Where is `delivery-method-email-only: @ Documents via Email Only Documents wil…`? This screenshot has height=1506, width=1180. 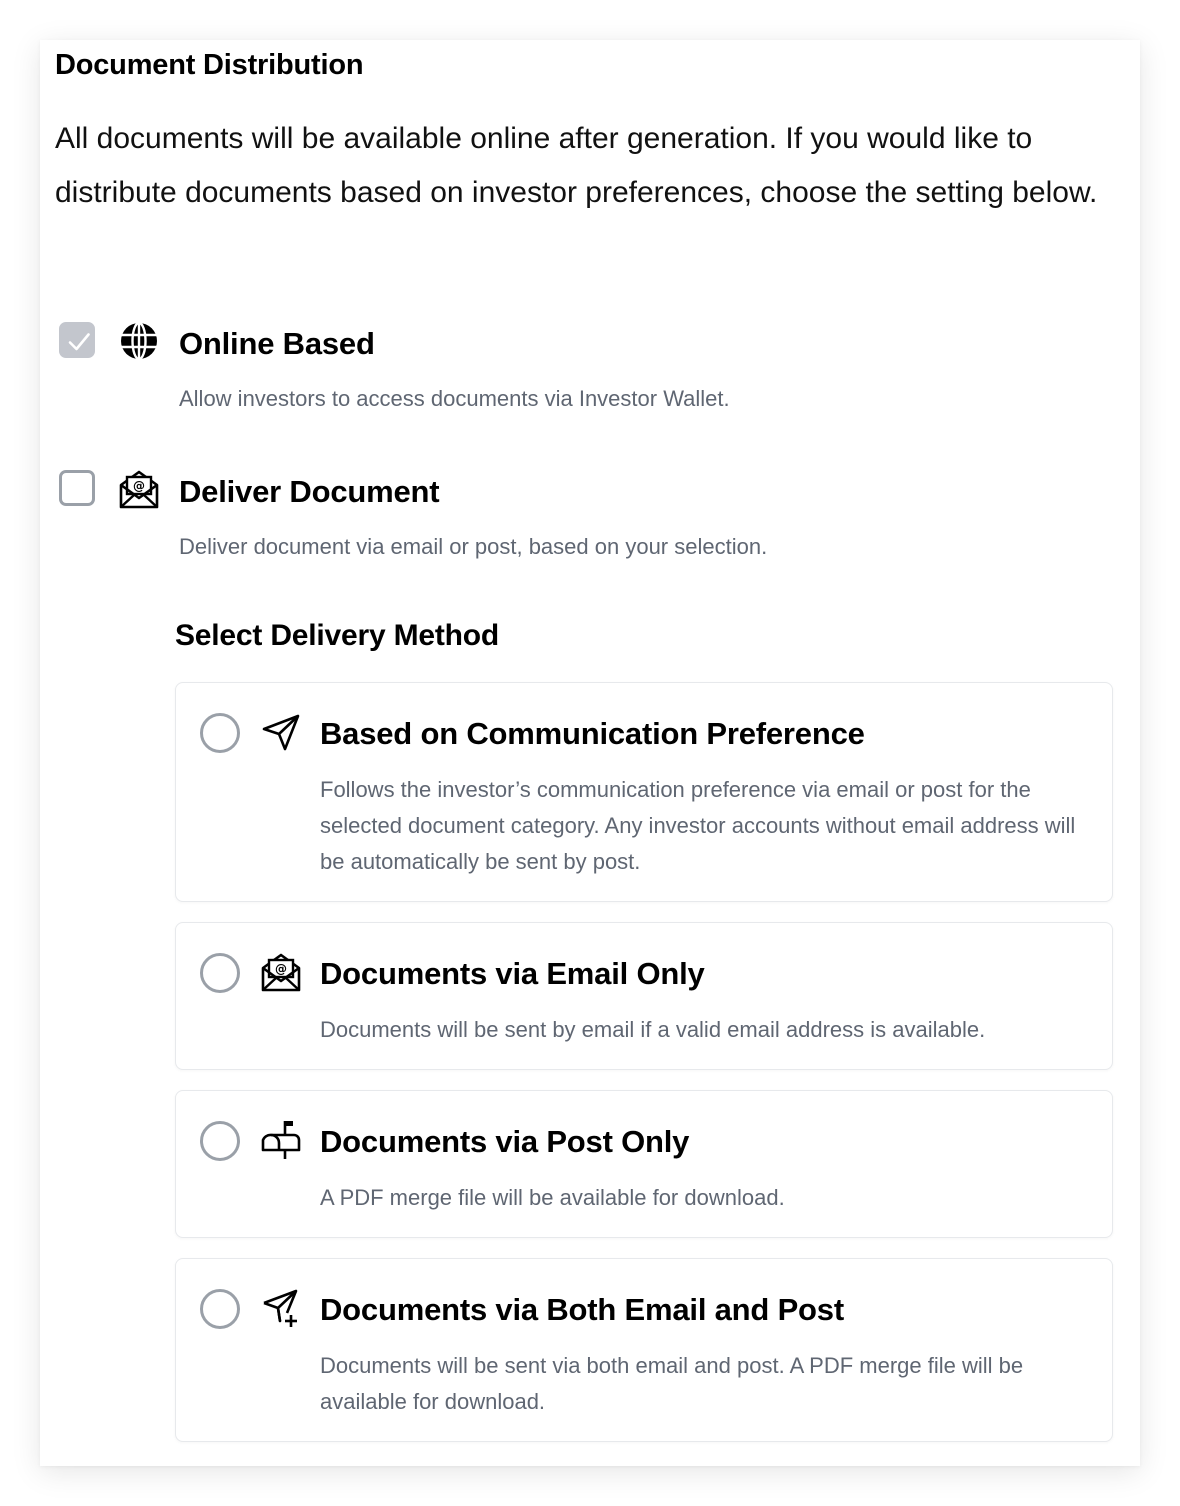 delivery-method-email-only: @ Documents via Email Only Documents wil… is located at coordinates (644, 996).